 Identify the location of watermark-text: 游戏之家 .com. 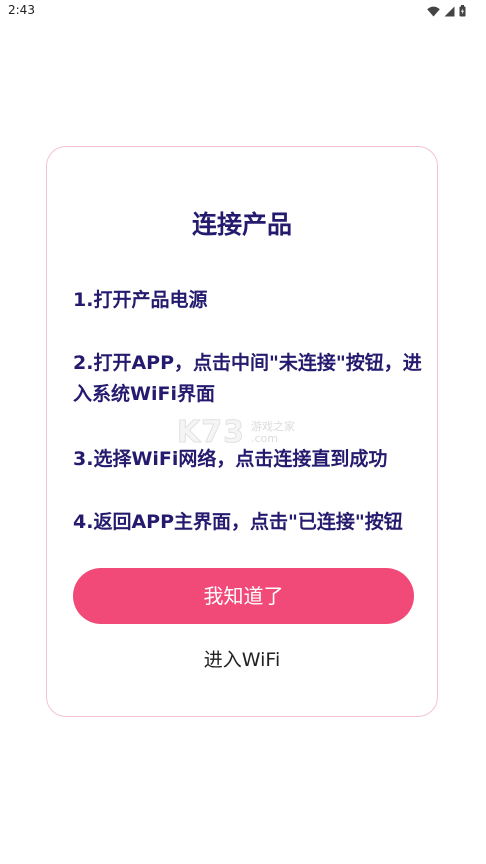
(273, 432).